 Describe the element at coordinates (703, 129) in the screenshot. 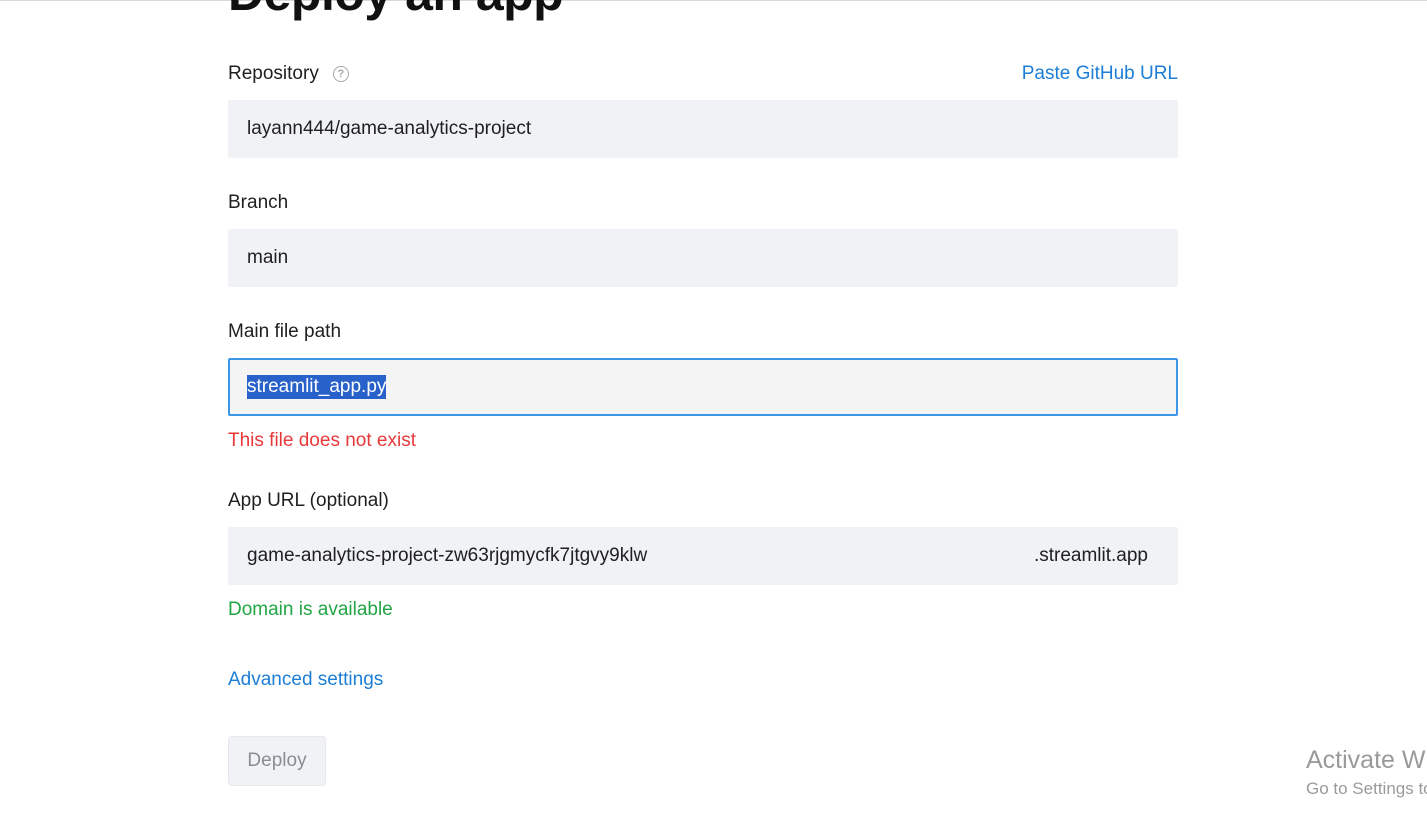

I see `repository-input: layann444/game-analytics-project` at that location.